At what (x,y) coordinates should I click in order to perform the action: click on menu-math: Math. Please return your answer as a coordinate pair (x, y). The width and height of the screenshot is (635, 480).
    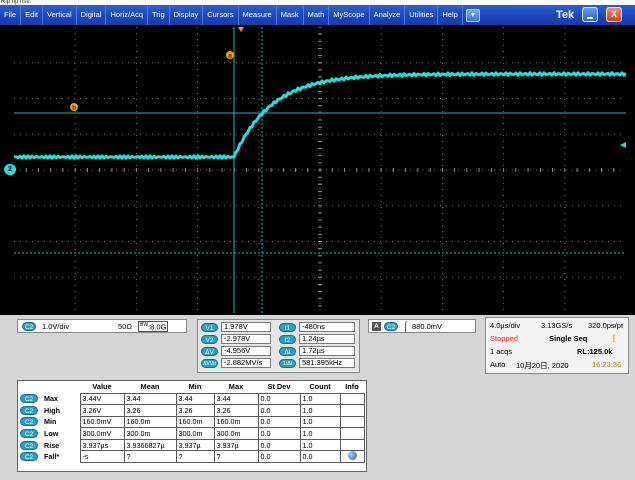
    Looking at the image, I should click on (317, 15).